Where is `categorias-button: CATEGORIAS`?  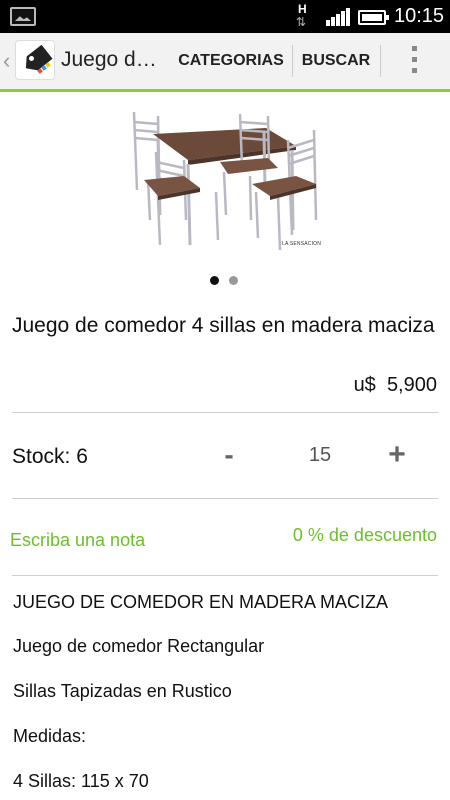 categorias-button: CATEGORIAS is located at coordinates (231, 61).